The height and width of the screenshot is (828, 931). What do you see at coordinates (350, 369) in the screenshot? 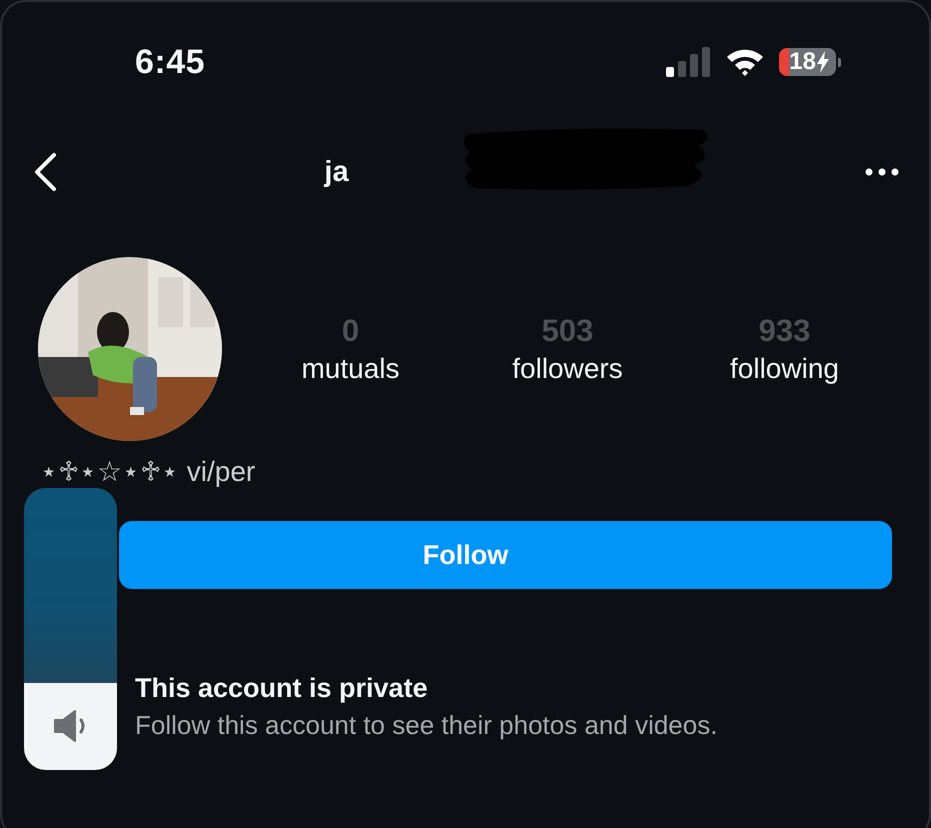
I see `stat-label: mutuals` at bounding box center [350, 369].